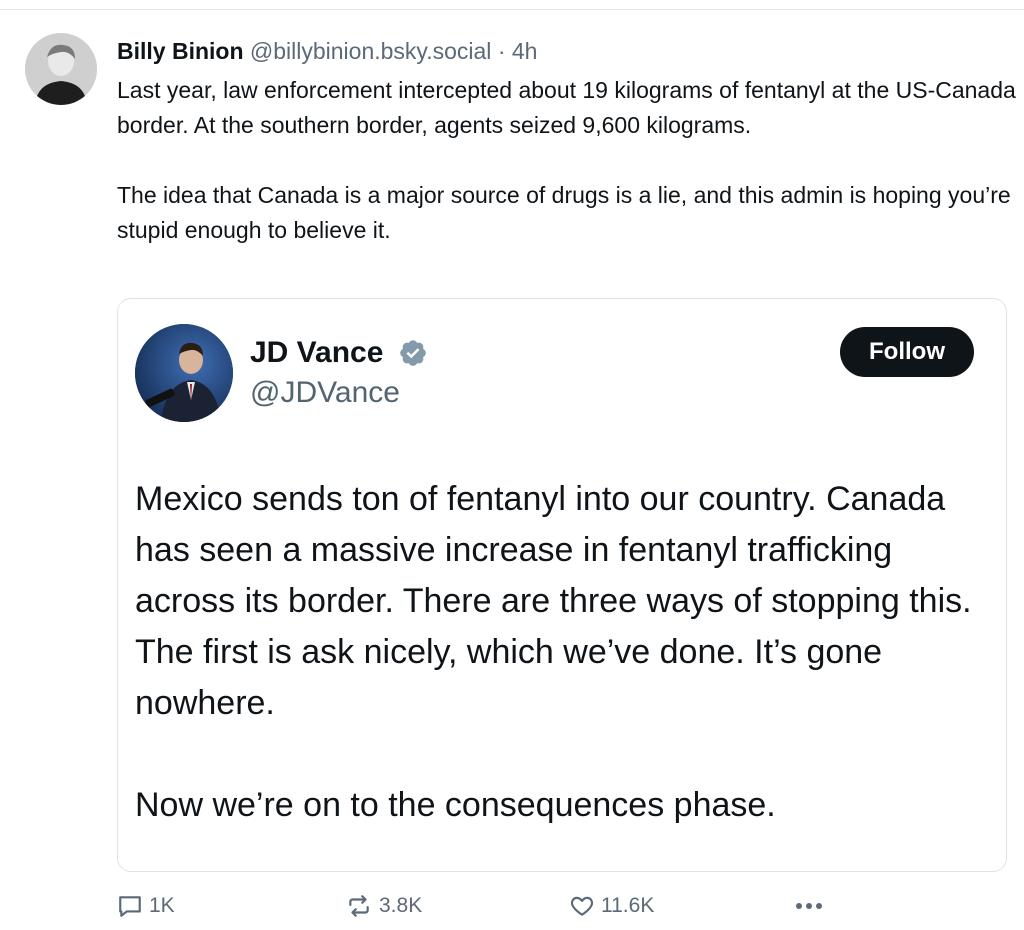 Image resolution: width=1024 pixels, height=930 pixels. Describe the element at coordinates (401, 905) in the screenshot. I see `repost-count: 3.8K` at that location.